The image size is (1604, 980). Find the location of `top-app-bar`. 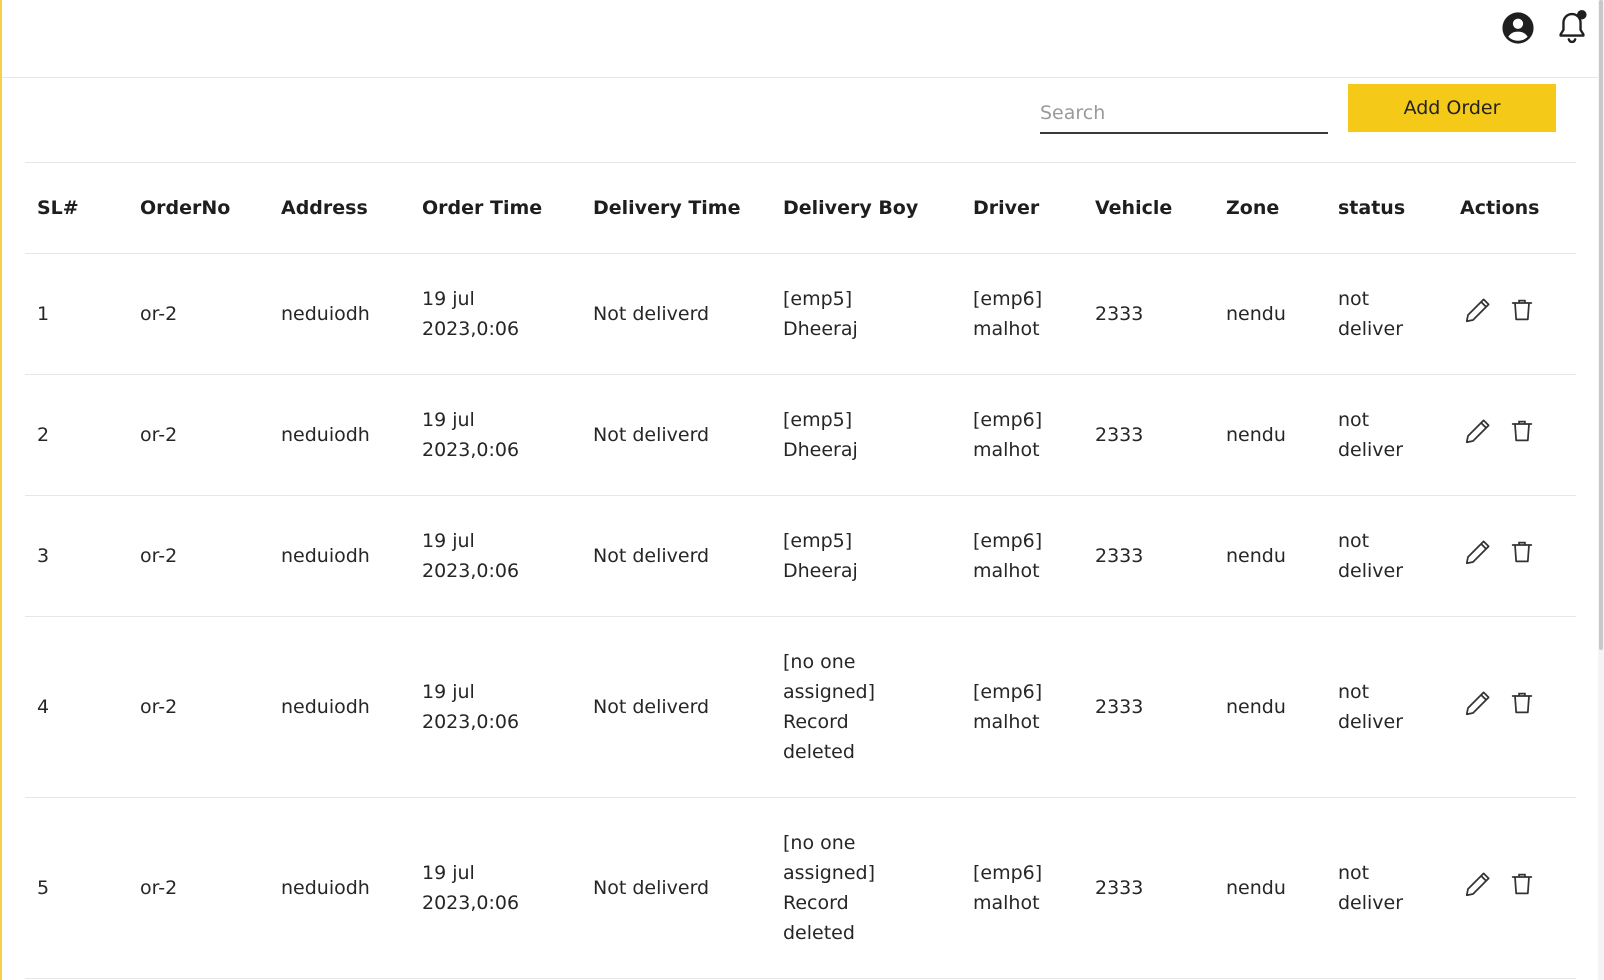

top-app-bar is located at coordinates (800, 39).